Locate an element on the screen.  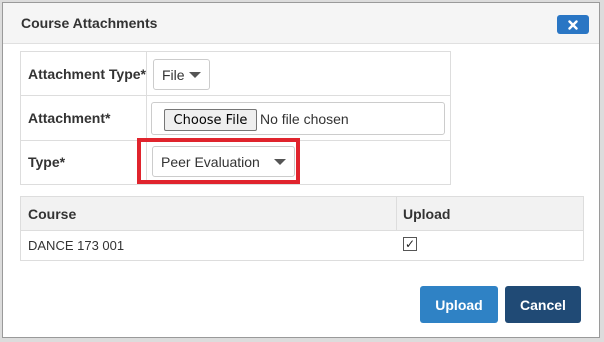
upload-checkbox: ✓ is located at coordinates (410, 244).